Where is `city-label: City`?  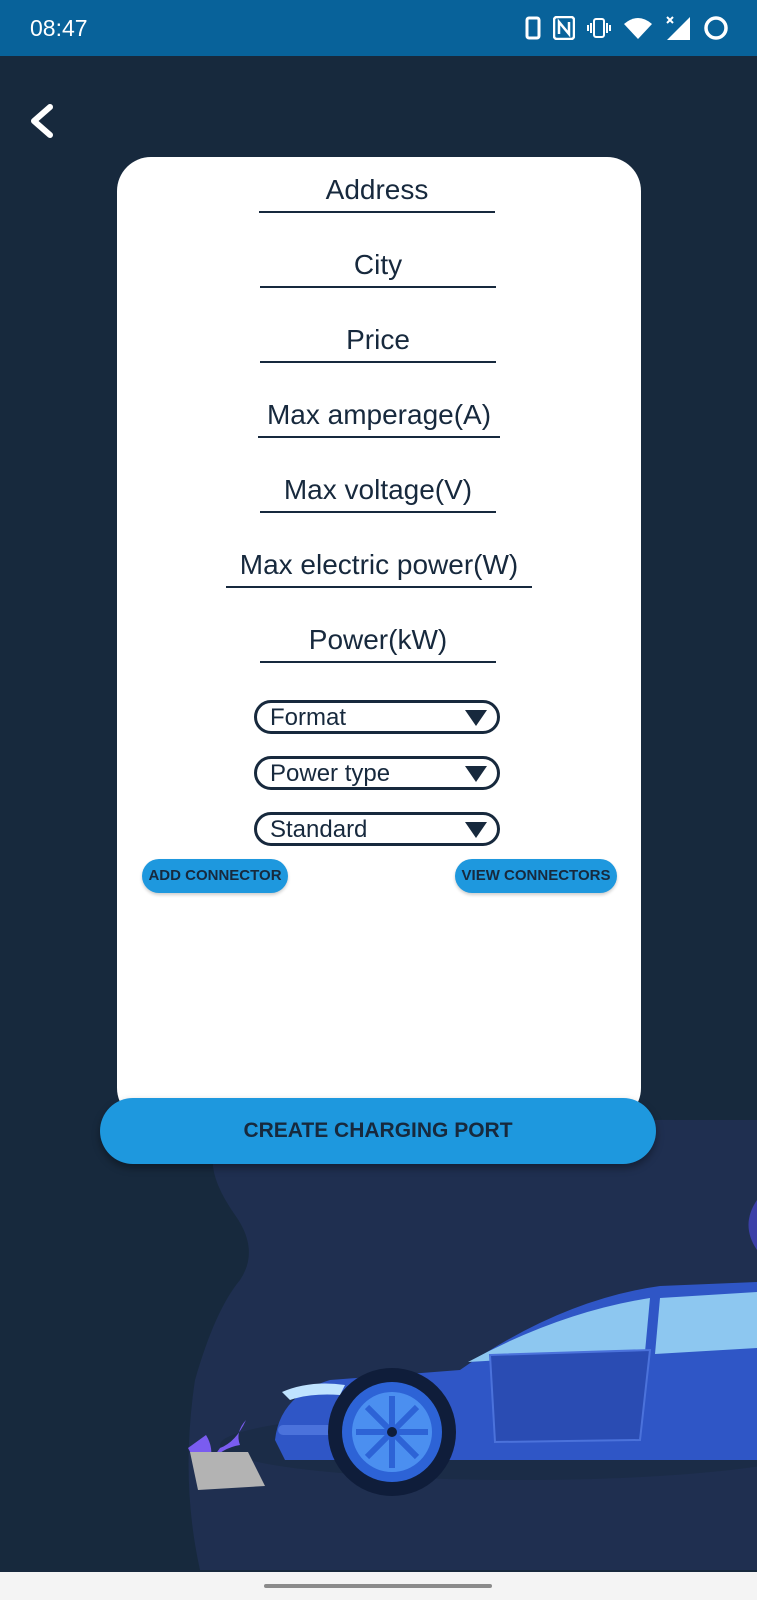
city-label: City is located at coordinates (378, 264).